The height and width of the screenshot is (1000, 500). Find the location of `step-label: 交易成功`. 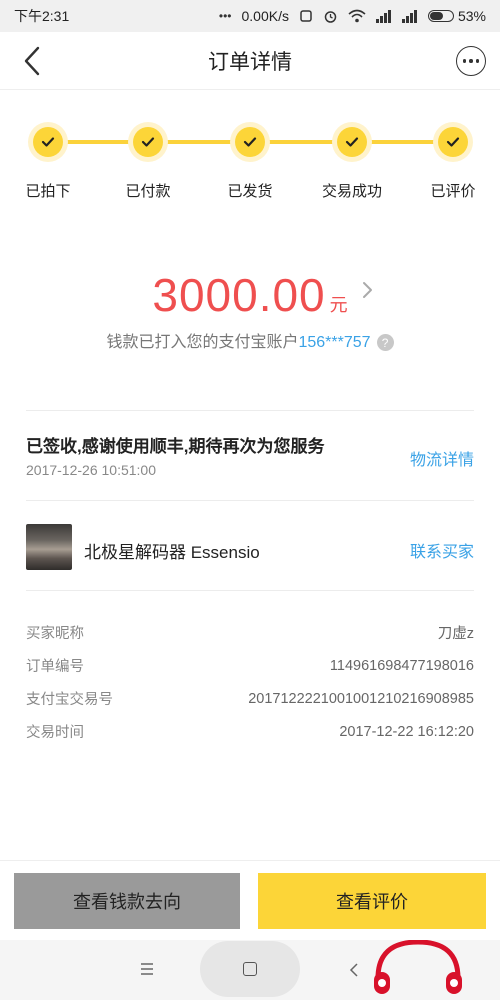

step-label: 交易成功 is located at coordinates (351, 191).